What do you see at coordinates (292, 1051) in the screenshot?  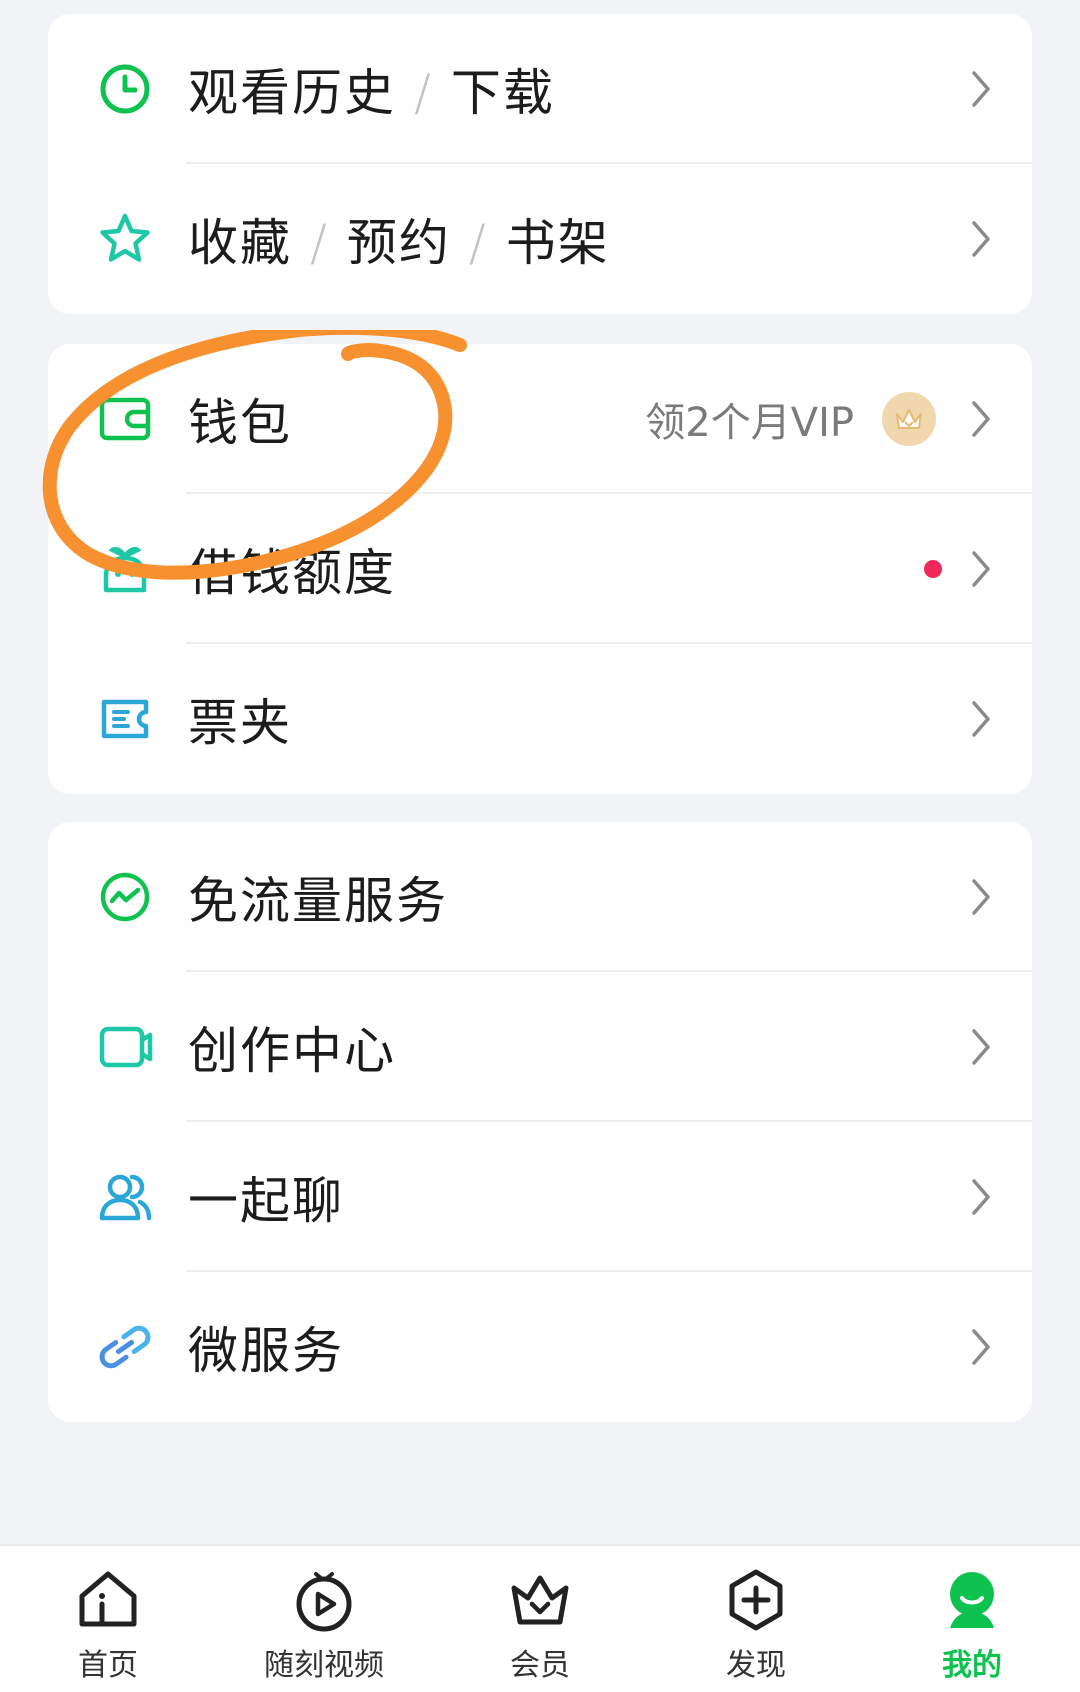 I see `creator-center-label: 创作中心` at bounding box center [292, 1051].